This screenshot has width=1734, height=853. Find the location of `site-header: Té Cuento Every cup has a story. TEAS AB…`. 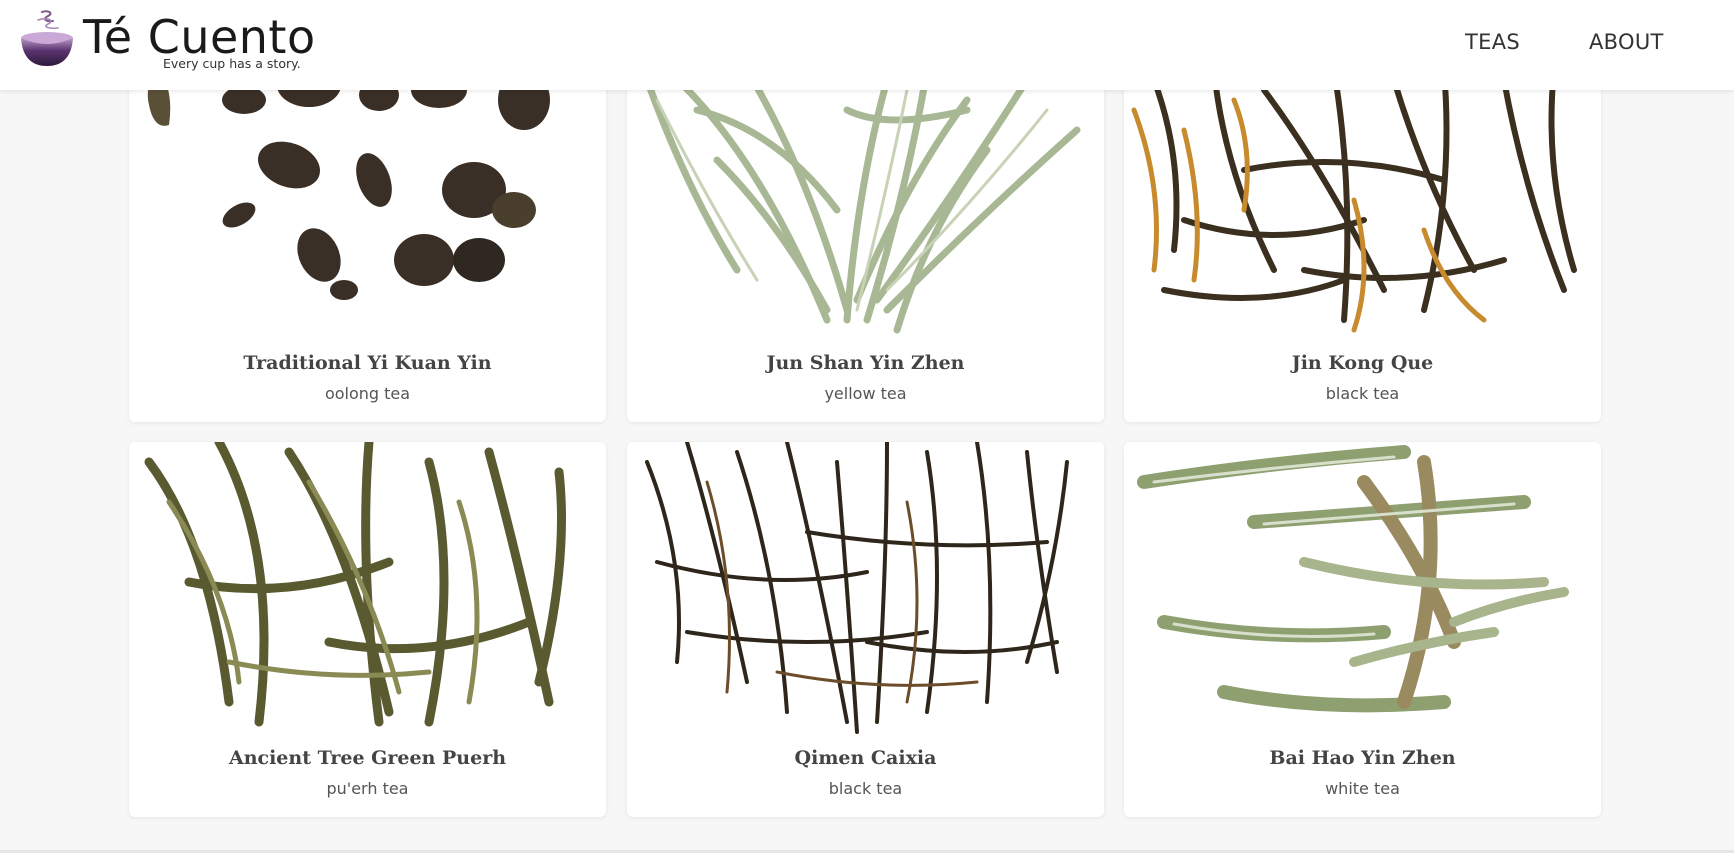

site-header: Té Cuento Every cup has a story. TEAS AB… is located at coordinates (867, 45).